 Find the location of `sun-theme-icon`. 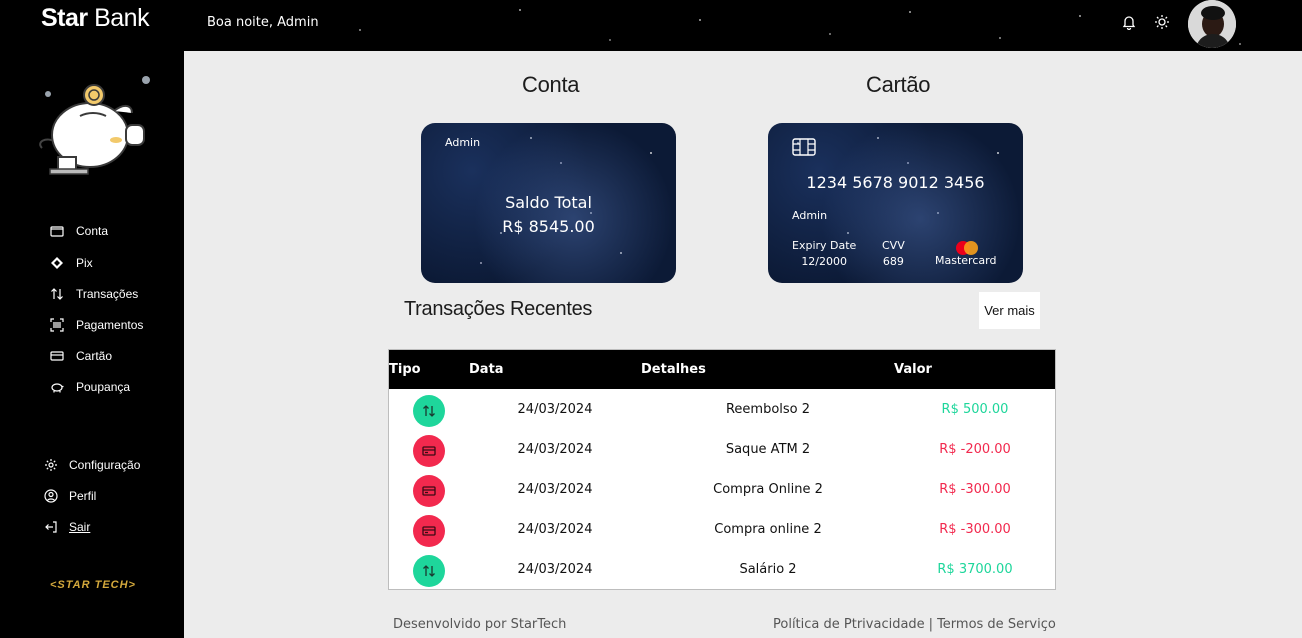

sun-theme-icon is located at coordinates (1163, 23).